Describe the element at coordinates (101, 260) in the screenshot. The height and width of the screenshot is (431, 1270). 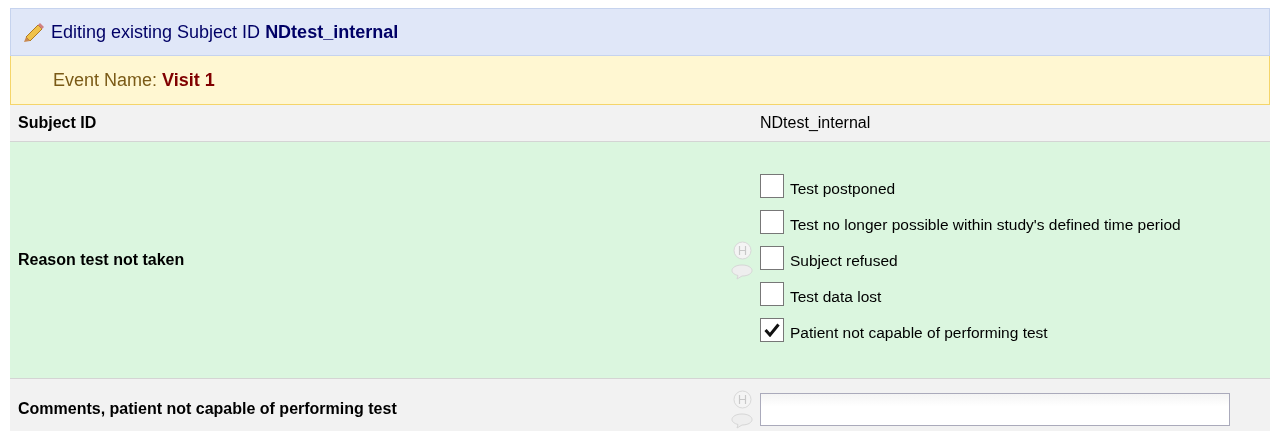
I see `field-label: Reason test not taken` at that location.